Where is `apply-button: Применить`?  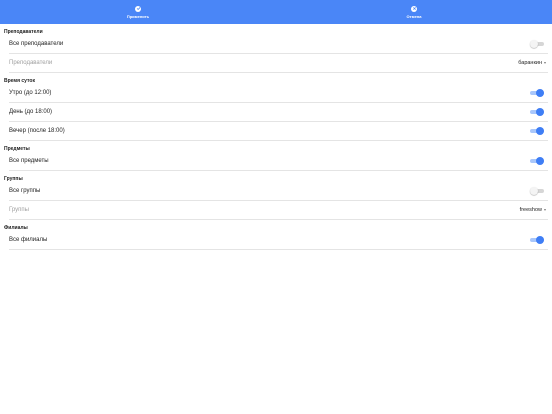 apply-button: Применить is located at coordinates (138, 12).